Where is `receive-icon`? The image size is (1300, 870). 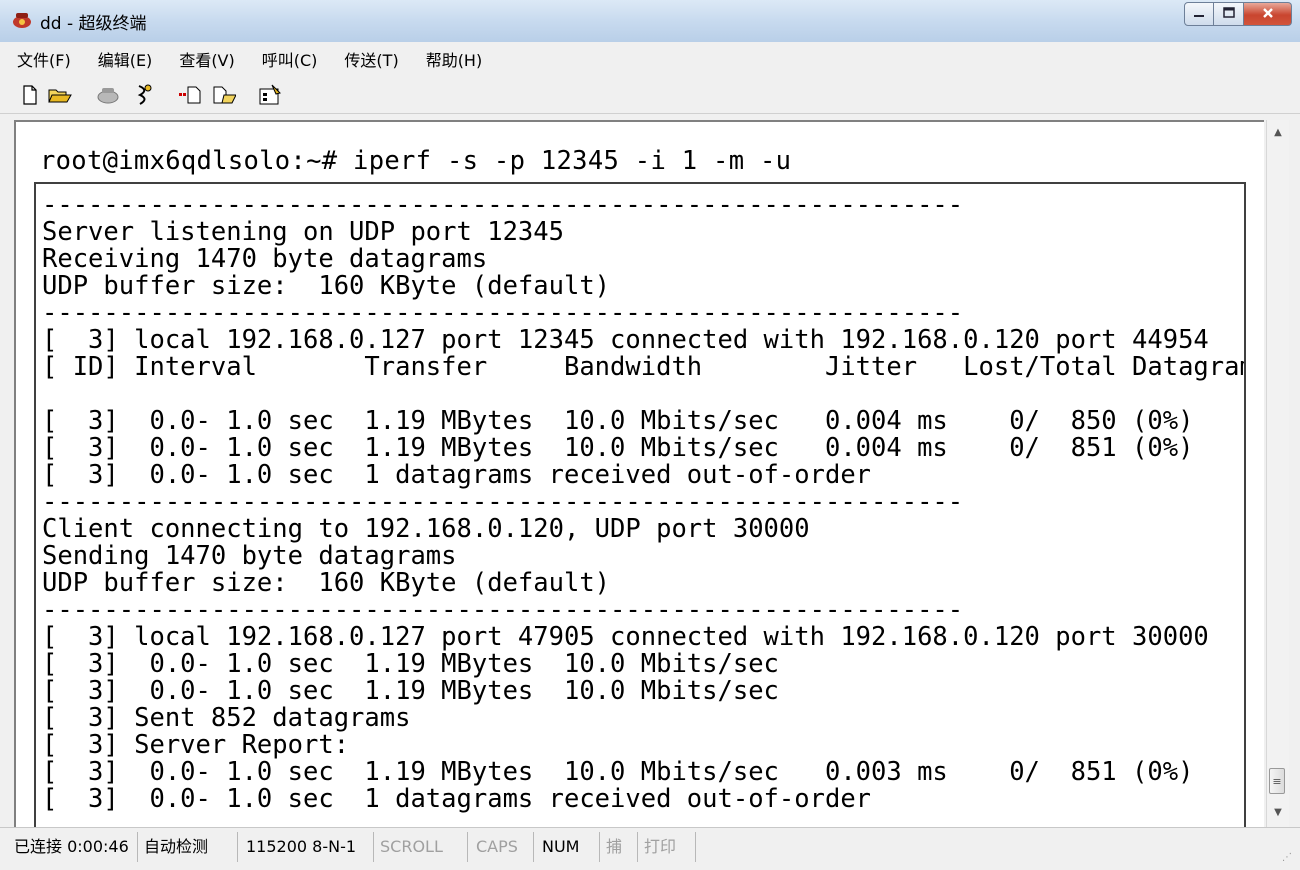 receive-icon is located at coordinates (224, 95).